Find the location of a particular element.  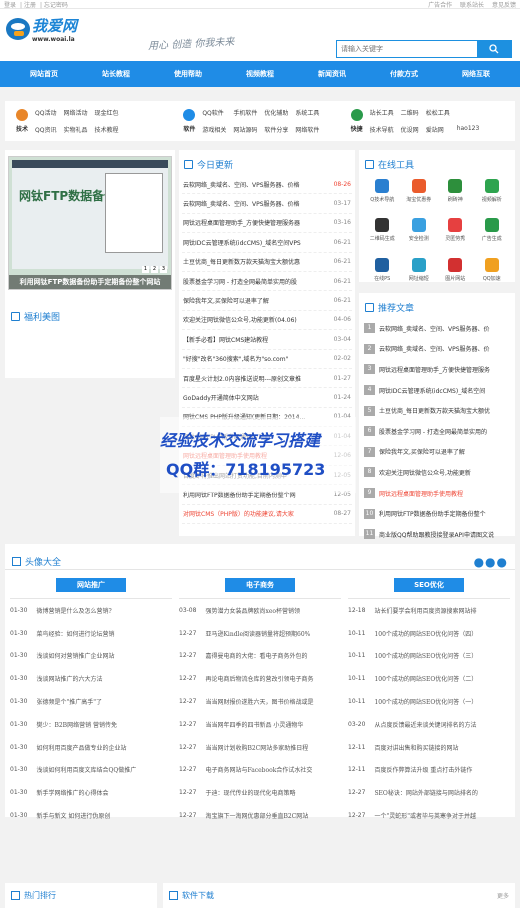

slider-page: 1 is located at coordinates (145, 269).